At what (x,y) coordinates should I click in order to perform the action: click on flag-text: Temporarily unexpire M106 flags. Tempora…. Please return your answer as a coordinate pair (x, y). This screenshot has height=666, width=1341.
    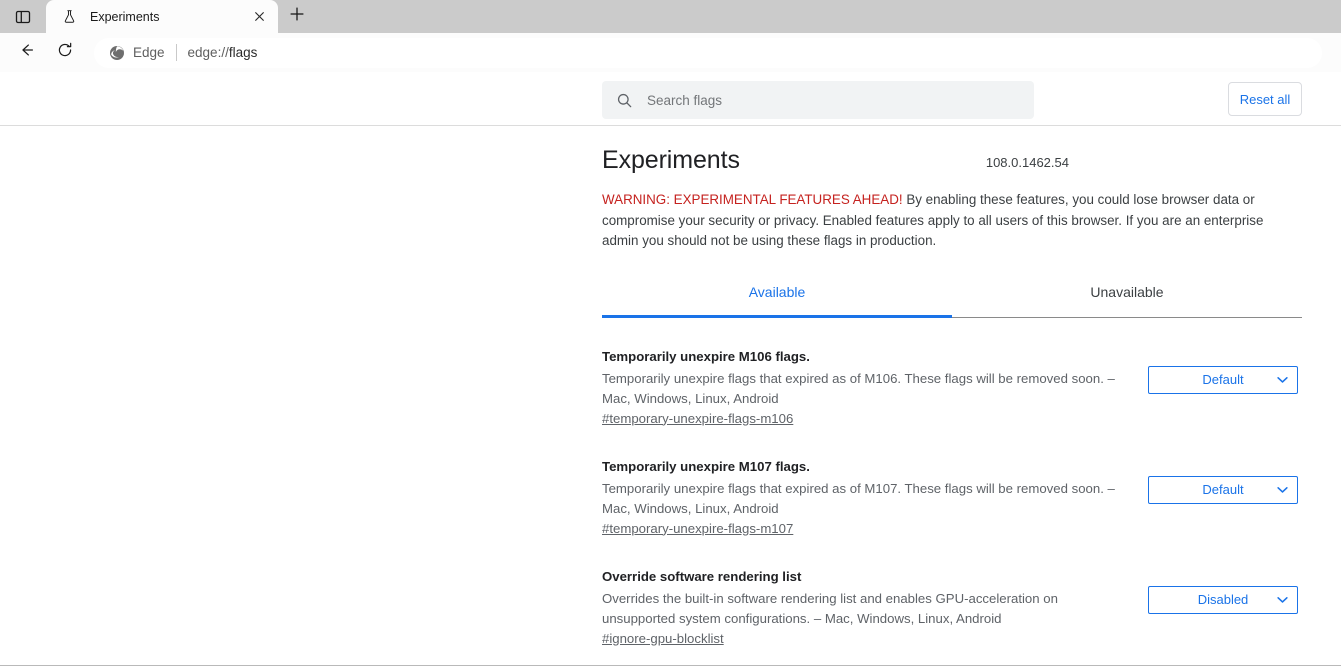
    Looking at the image, I should click on (874, 388).